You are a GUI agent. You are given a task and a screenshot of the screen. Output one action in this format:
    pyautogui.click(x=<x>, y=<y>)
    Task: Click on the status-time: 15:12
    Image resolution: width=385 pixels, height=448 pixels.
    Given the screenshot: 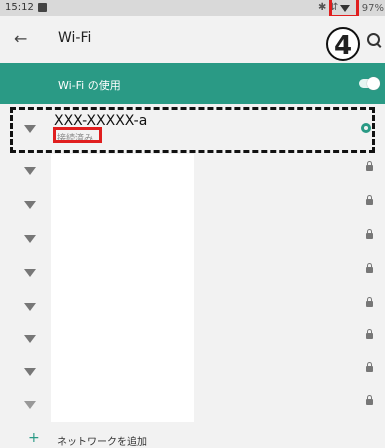 What is the action you would take?
    pyautogui.click(x=19, y=7)
    